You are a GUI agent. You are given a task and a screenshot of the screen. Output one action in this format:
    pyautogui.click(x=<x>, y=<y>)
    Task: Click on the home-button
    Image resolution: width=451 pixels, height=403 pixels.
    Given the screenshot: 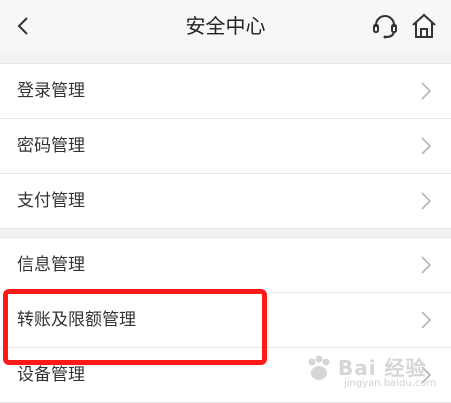 What is the action you would take?
    pyautogui.click(x=424, y=26)
    